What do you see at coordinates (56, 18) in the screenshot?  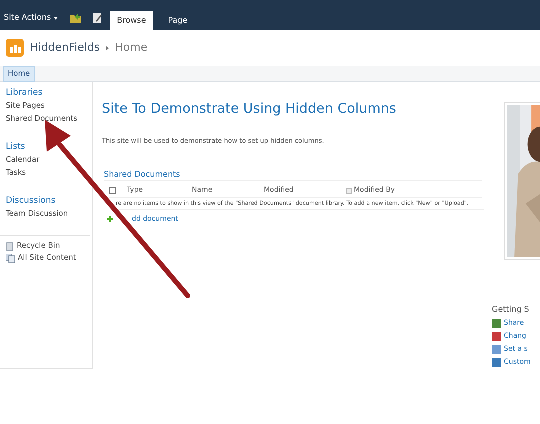 I see `caret-icon` at bounding box center [56, 18].